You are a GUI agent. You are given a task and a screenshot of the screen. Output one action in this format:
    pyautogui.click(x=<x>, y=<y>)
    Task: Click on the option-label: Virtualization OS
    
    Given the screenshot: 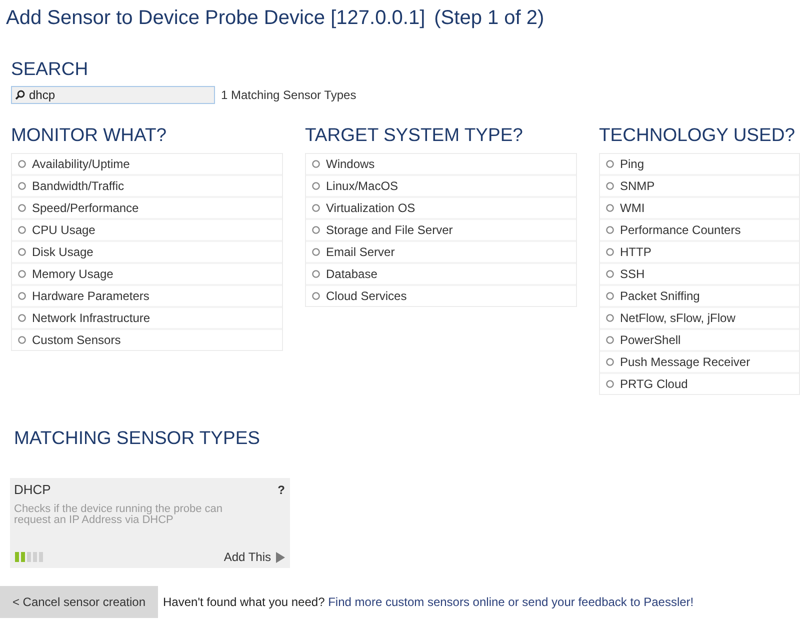 What is the action you would take?
    pyautogui.click(x=371, y=208)
    